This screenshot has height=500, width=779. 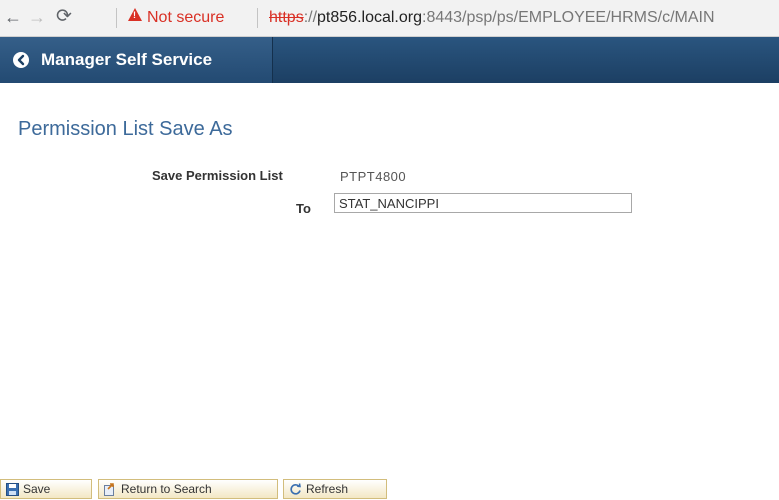 I want to click on app-header: Manager Self Service, so click(x=389, y=60).